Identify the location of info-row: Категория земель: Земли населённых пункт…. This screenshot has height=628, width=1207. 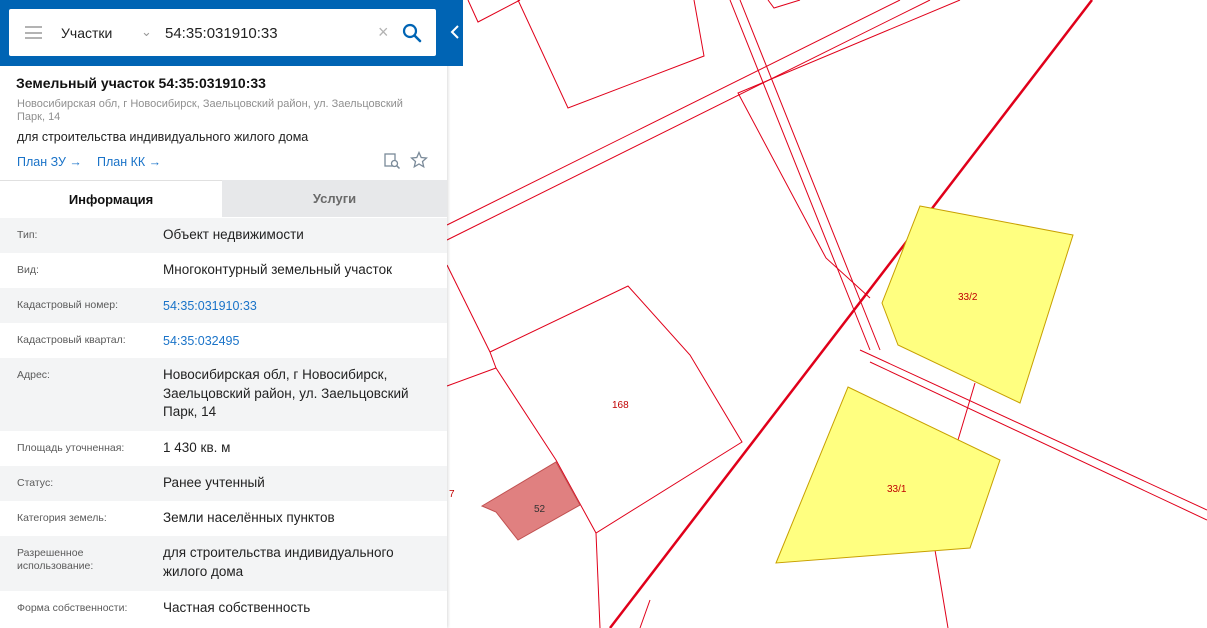
(223, 518).